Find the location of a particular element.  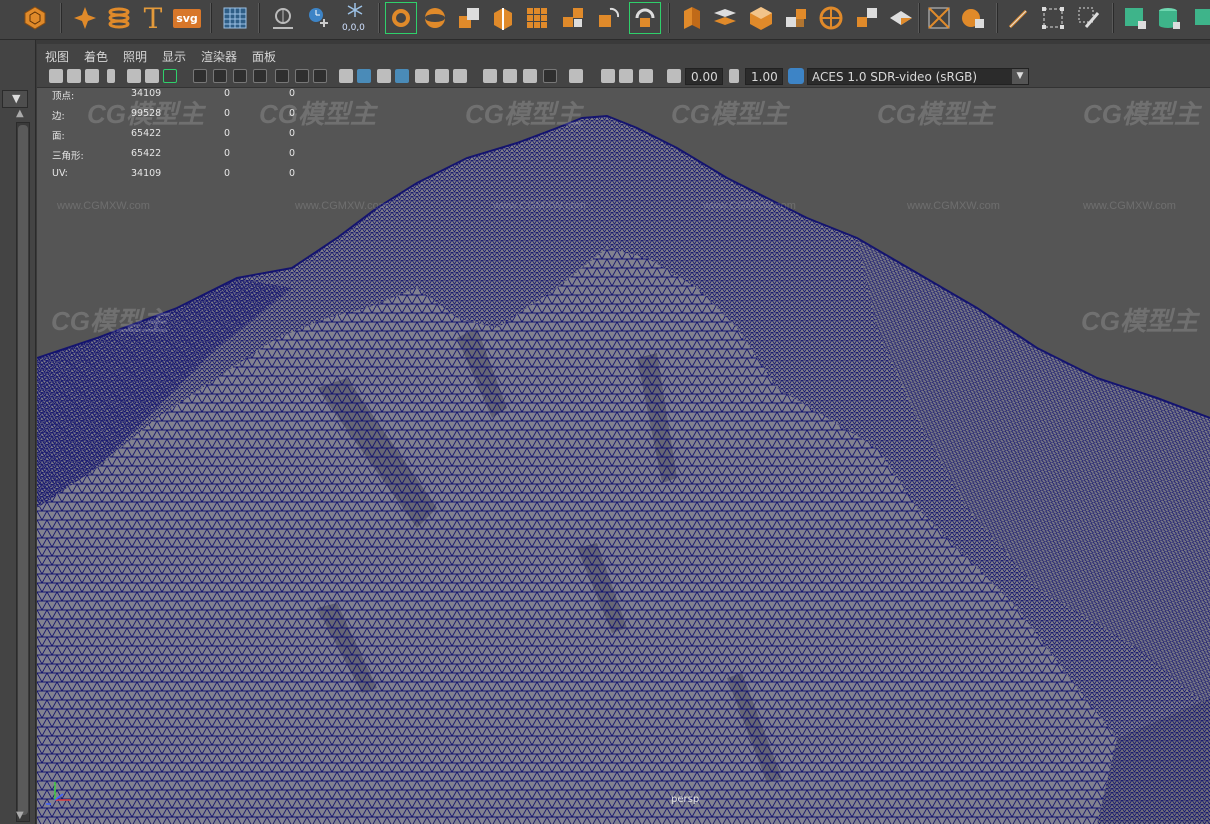

bridge-icon is located at coordinates (725, 18).